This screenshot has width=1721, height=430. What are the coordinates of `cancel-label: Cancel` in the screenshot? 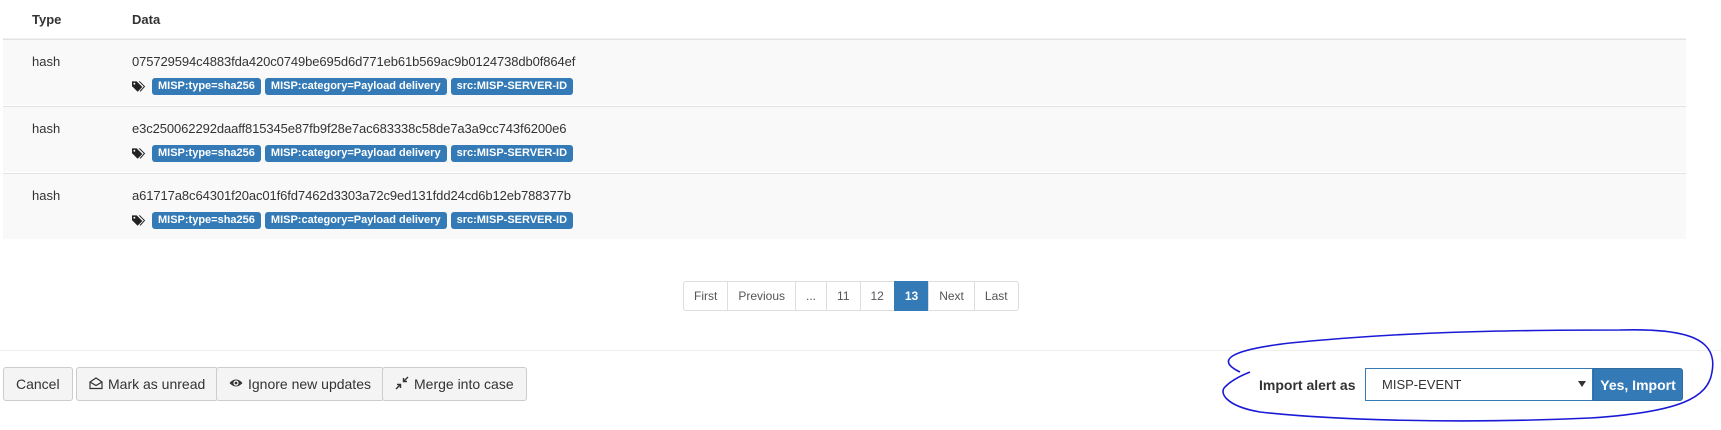 It's located at (38, 384).